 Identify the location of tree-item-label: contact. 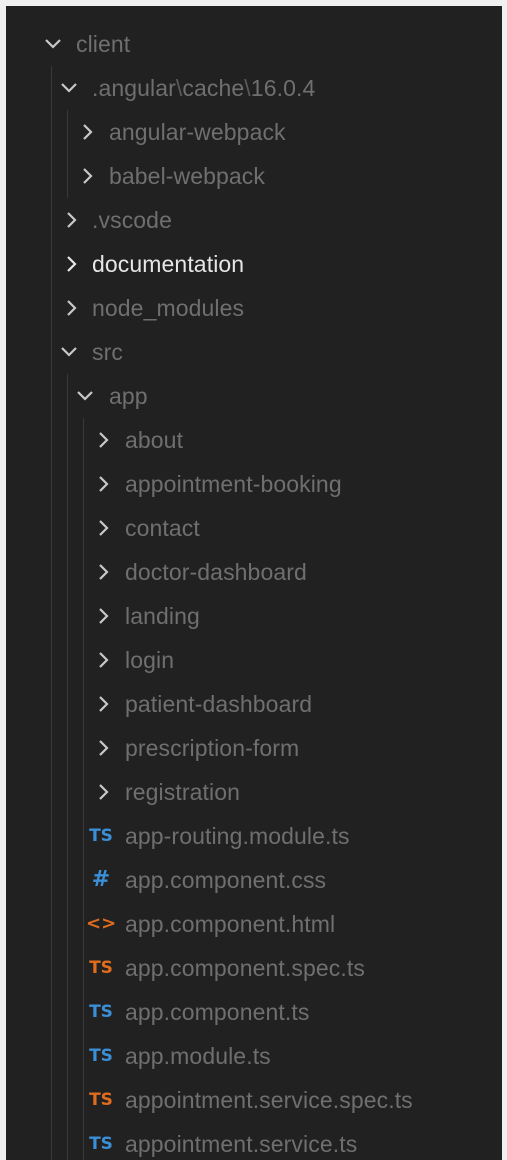
(162, 528).